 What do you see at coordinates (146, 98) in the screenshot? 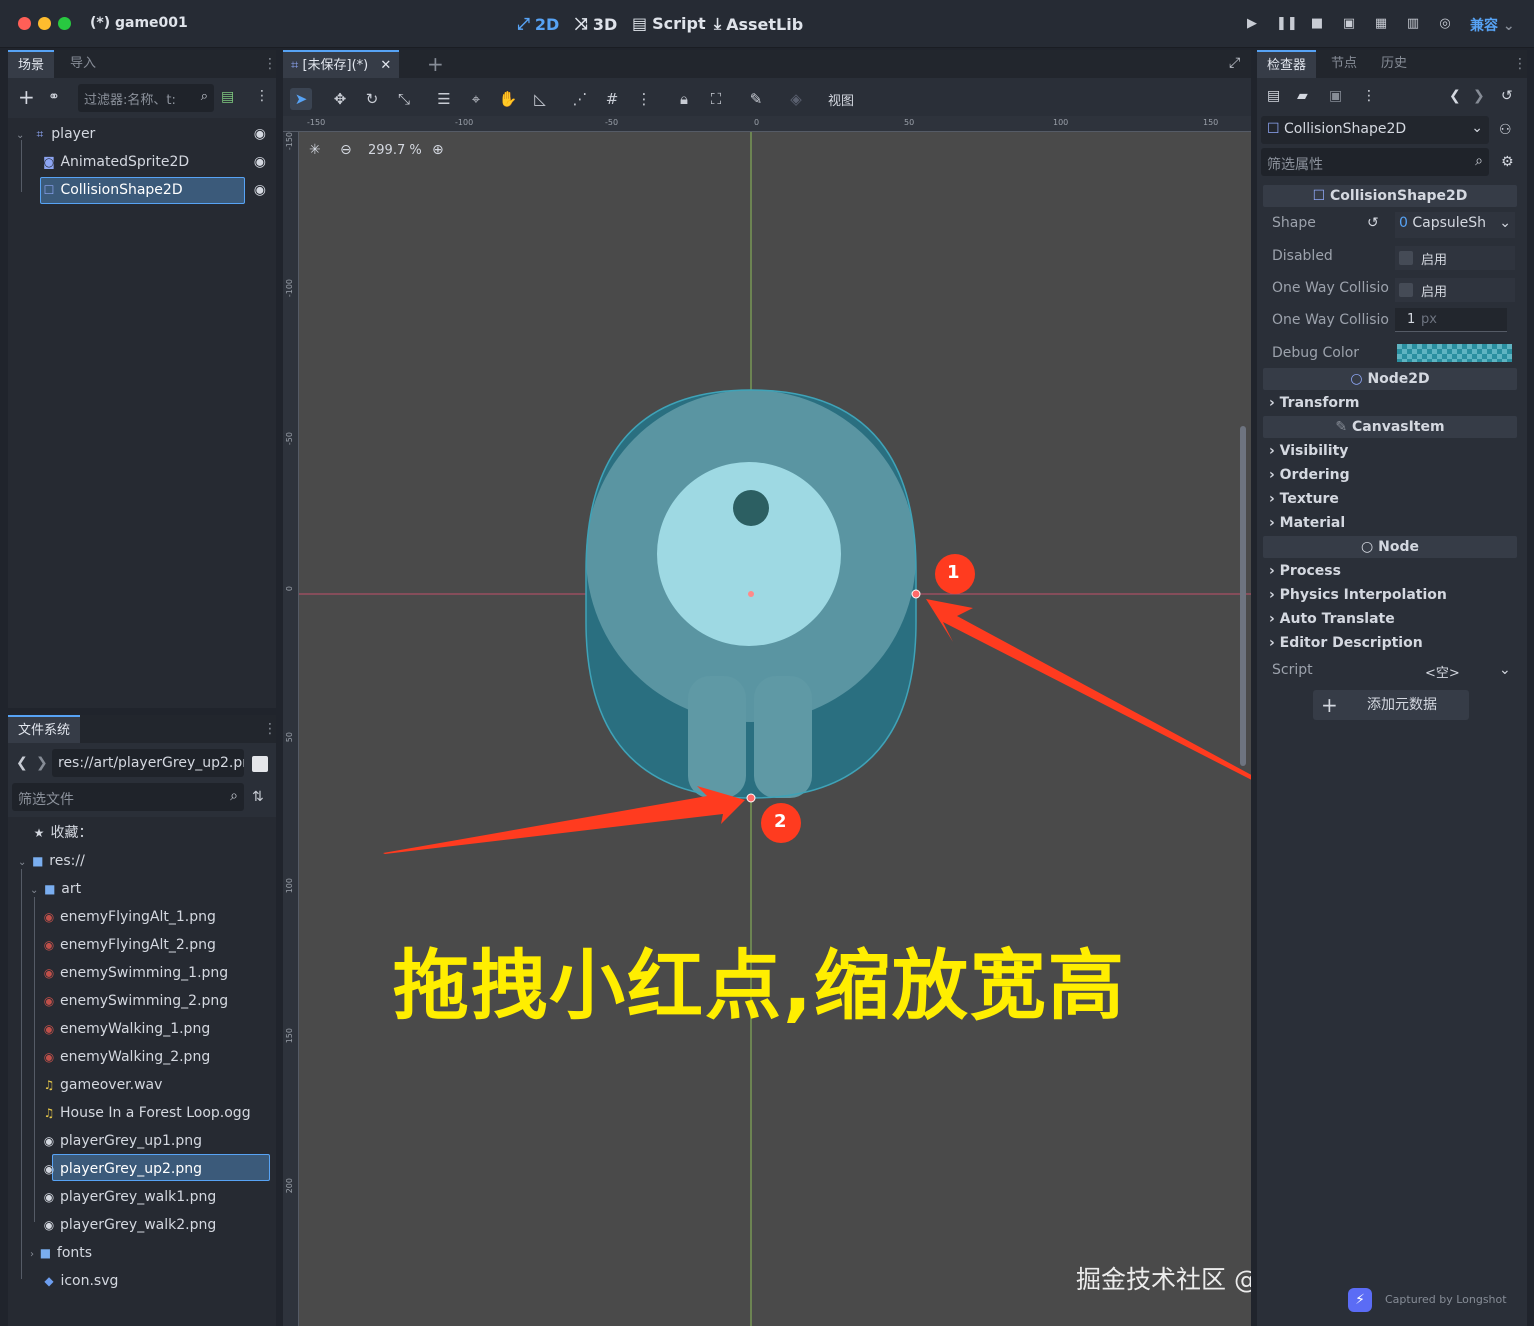
I see `scene-filter-input: 过滤器:名称、t: ⌕` at bounding box center [146, 98].